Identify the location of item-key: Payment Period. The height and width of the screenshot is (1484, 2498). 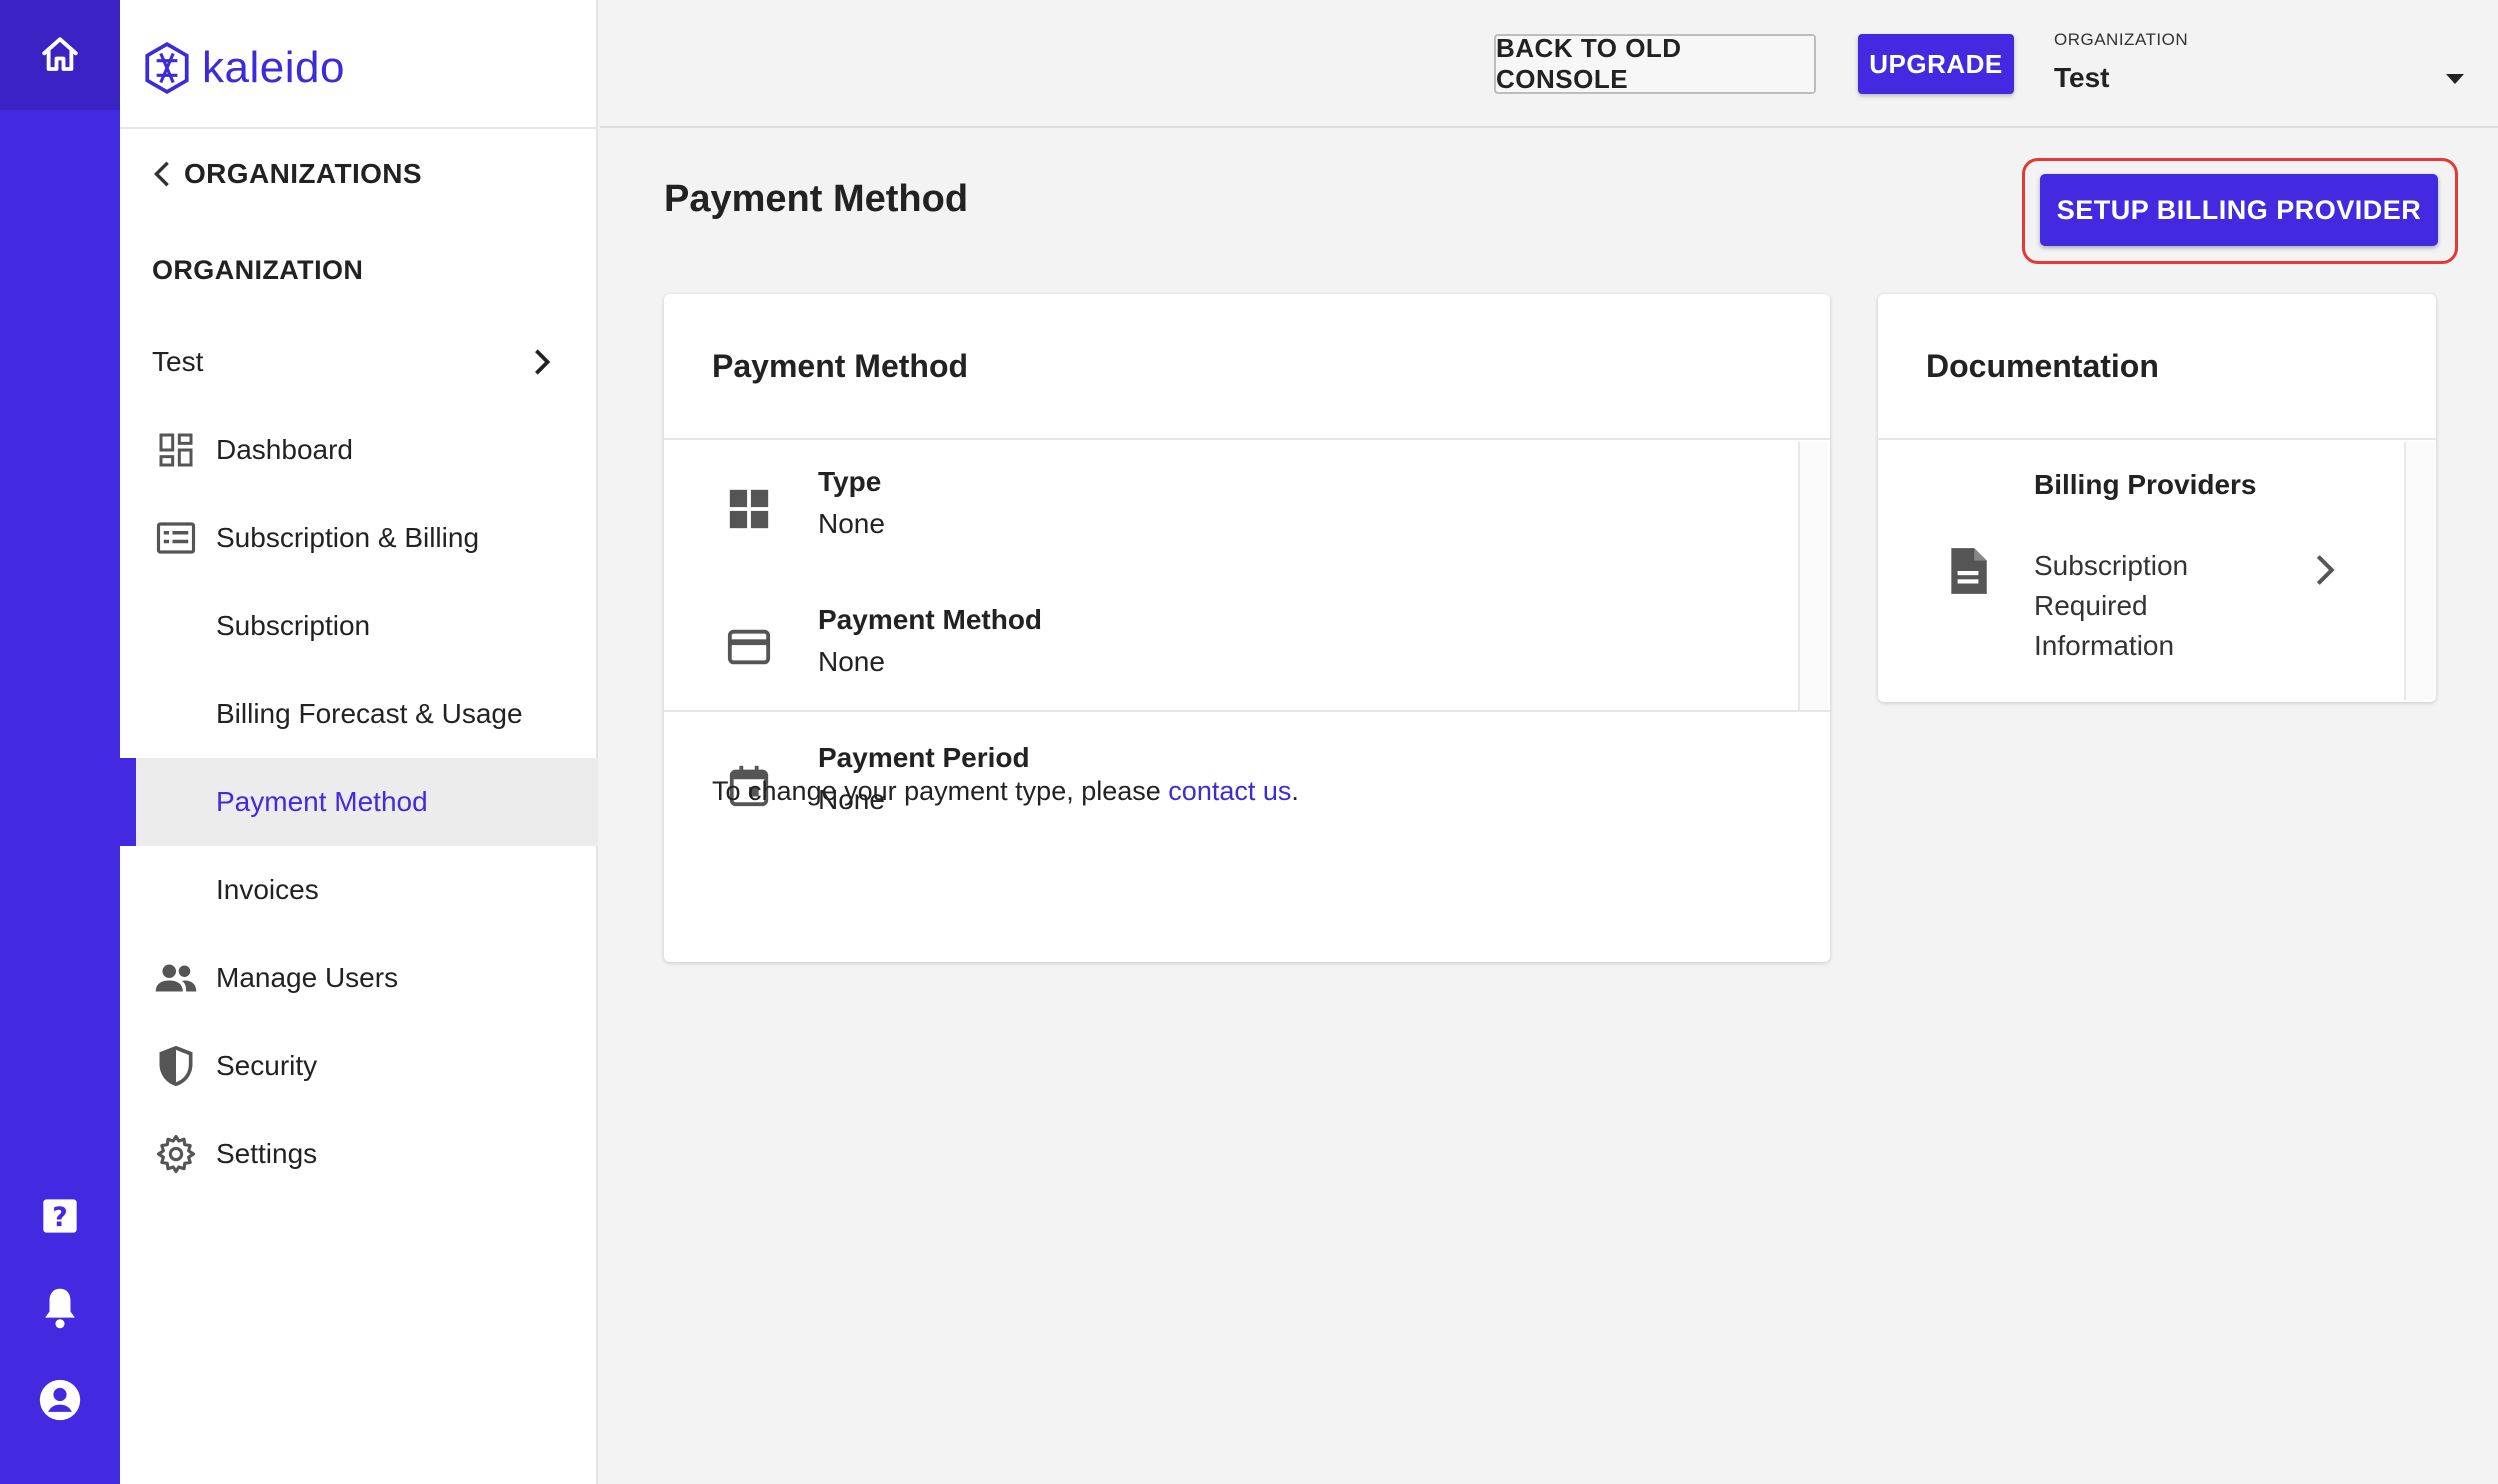
(924, 757).